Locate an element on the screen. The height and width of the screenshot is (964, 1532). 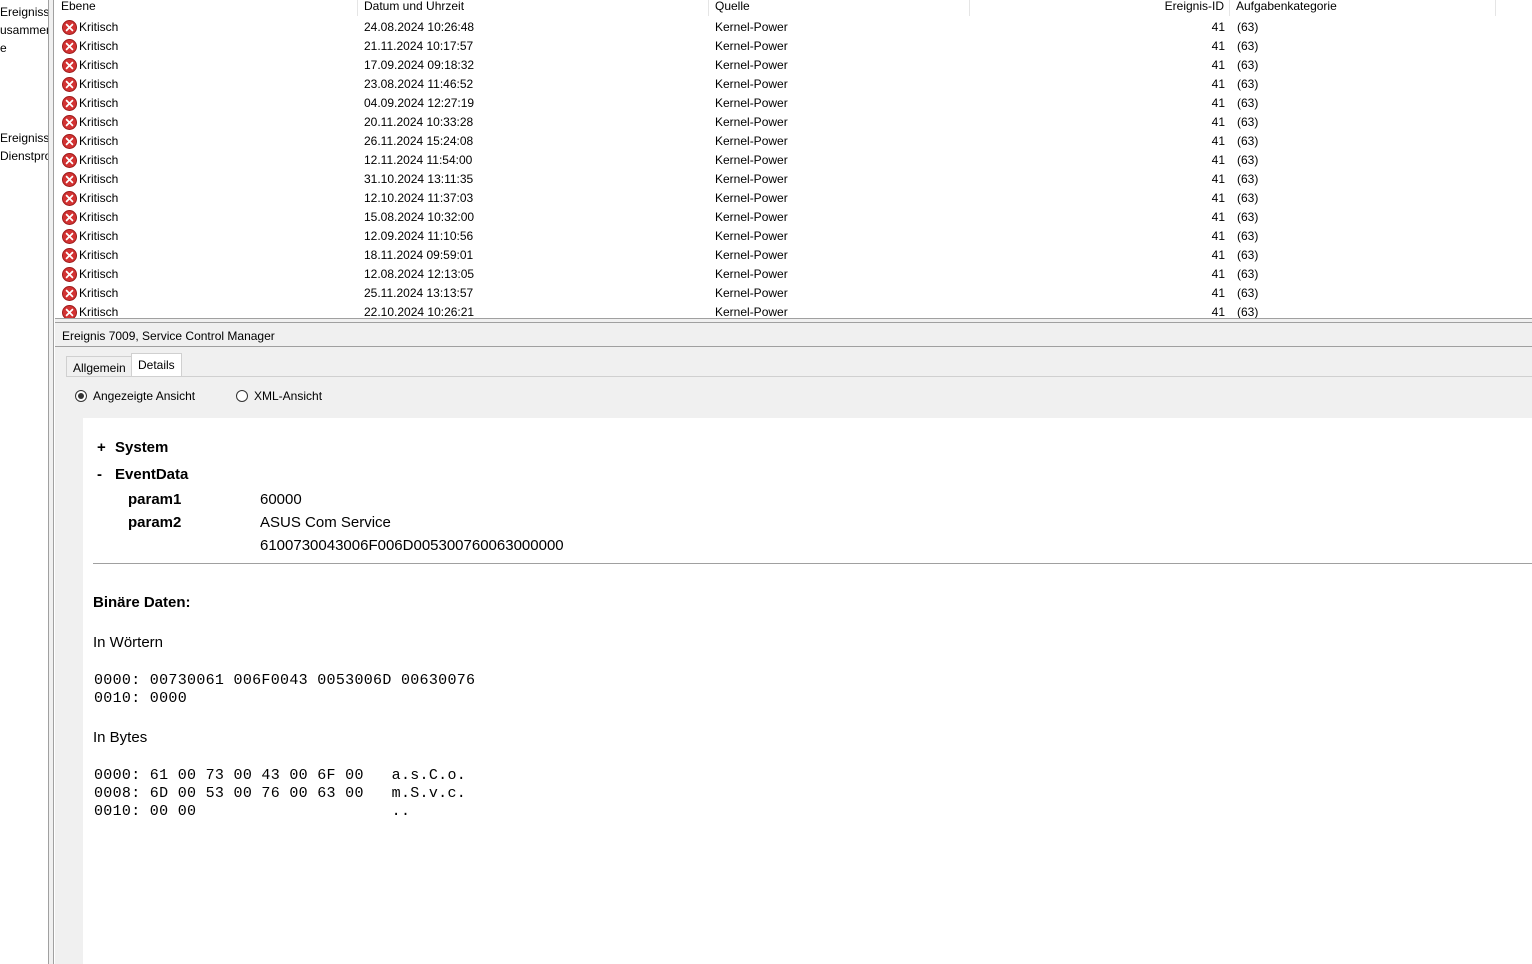
radio-xml-view-label: XML-Ansicht is located at coordinates (288, 396).